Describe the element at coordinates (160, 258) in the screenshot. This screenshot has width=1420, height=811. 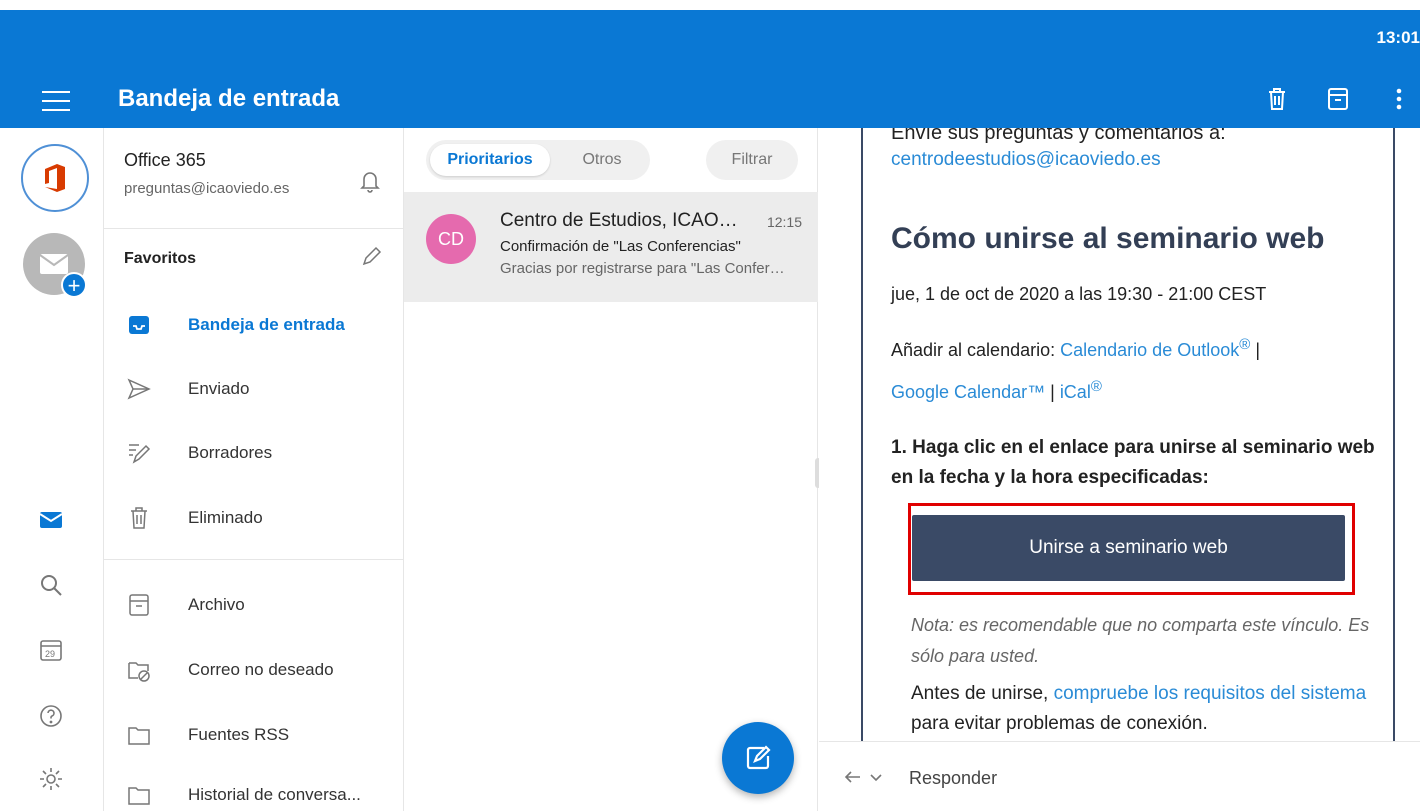
I see `favorites-header: Favoritos` at that location.